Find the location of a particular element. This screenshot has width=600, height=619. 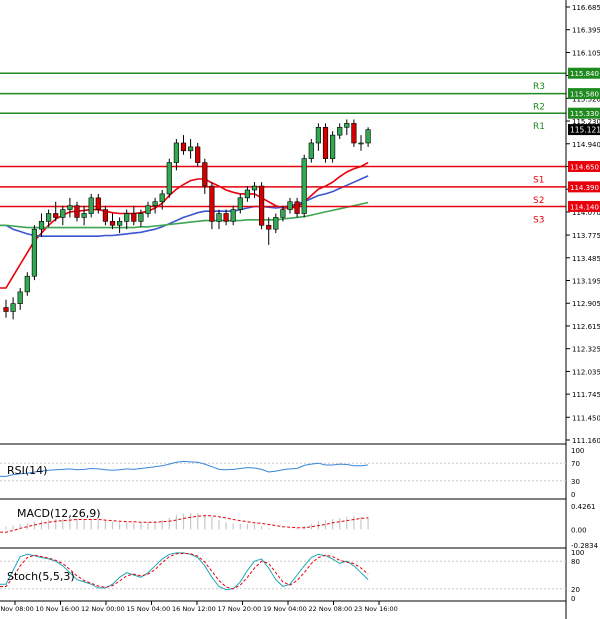

level-label-r1: R1 is located at coordinates (539, 127).